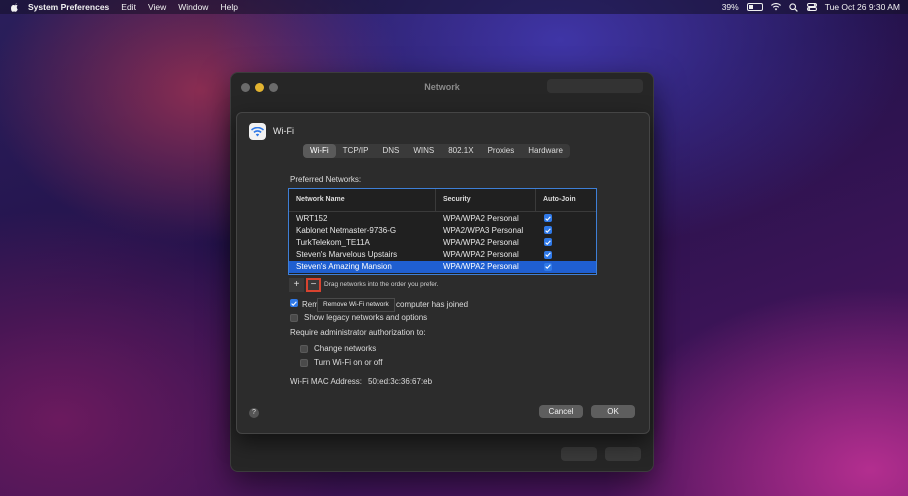 Image resolution: width=908 pixels, height=496 pixels. I want to click on remove-tooltip: Remove Wi-Fi network, so click(356, 305).